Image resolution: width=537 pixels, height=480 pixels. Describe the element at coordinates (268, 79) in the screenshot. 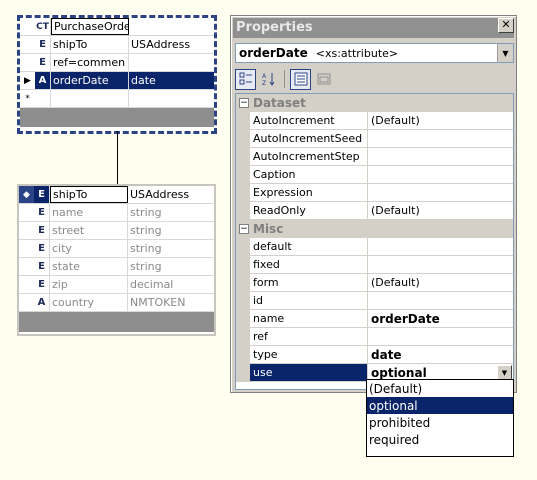

I see `alphabetical-button: A Z` at that location.